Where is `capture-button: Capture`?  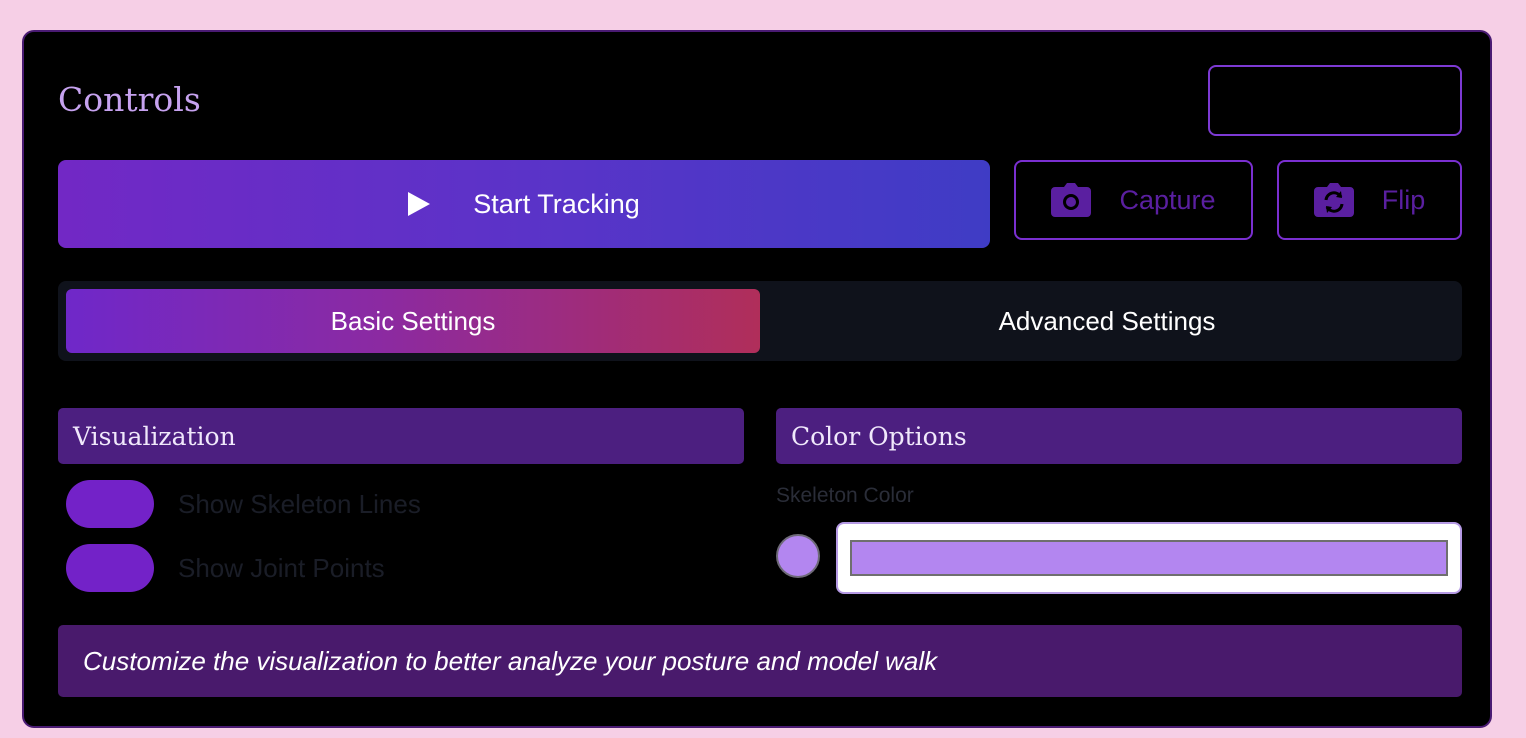 capture-button: Capture is located at coordinates (1133, 200).